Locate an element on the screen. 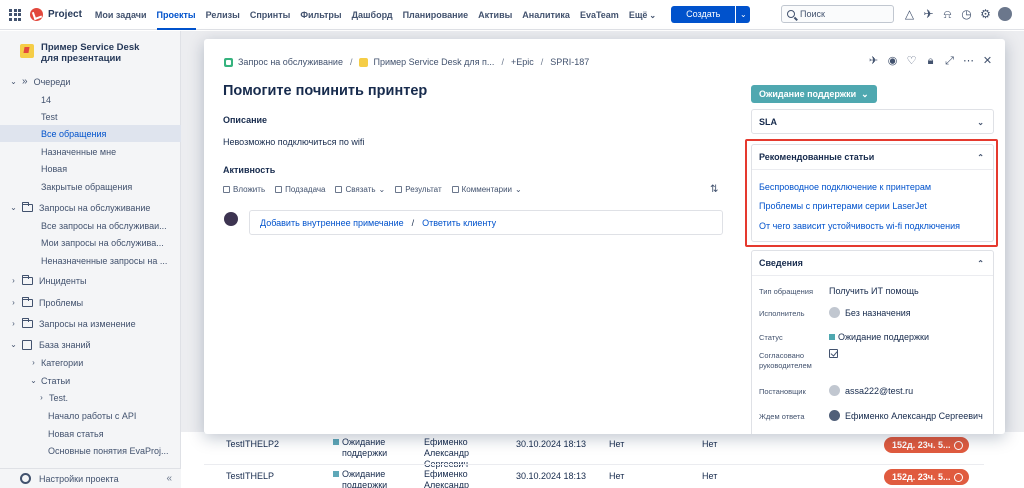  brand-name: Project is located at coordinates (65, 14).